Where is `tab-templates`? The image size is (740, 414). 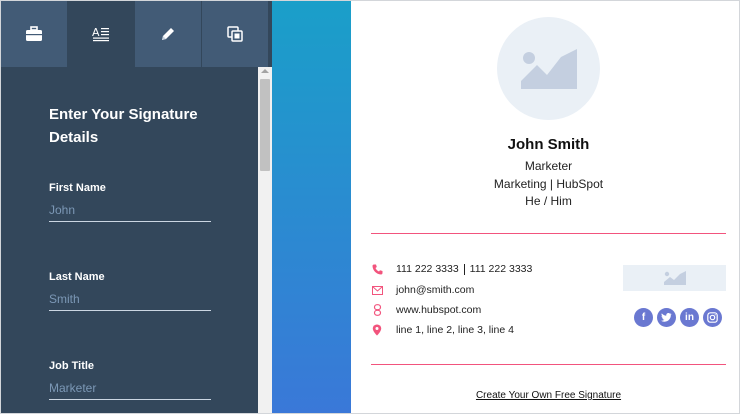 tab-templates is located at coordinates (34, 34).